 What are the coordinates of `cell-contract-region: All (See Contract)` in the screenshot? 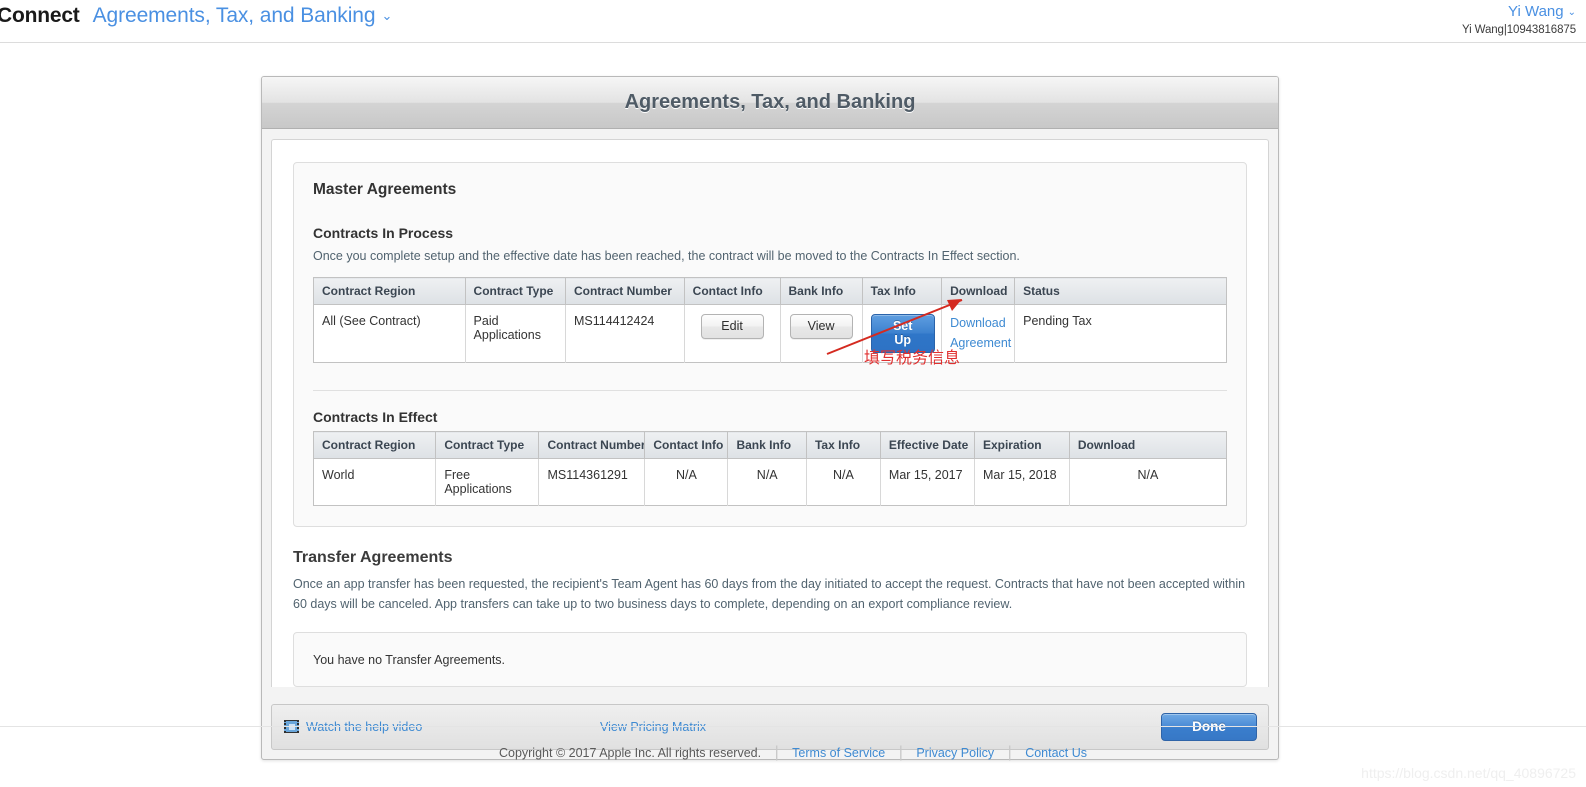 It's located at (389, 333).